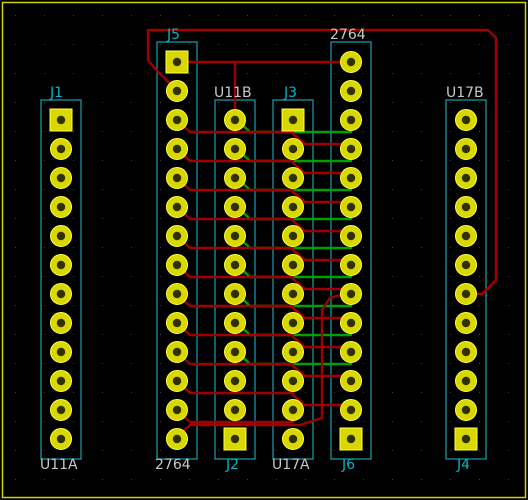 This screenshot has width=528, height=500. Describe the element at coordinates (349, 465) in the screenshot. I see `footprint-j6-reference: J6` at that location.